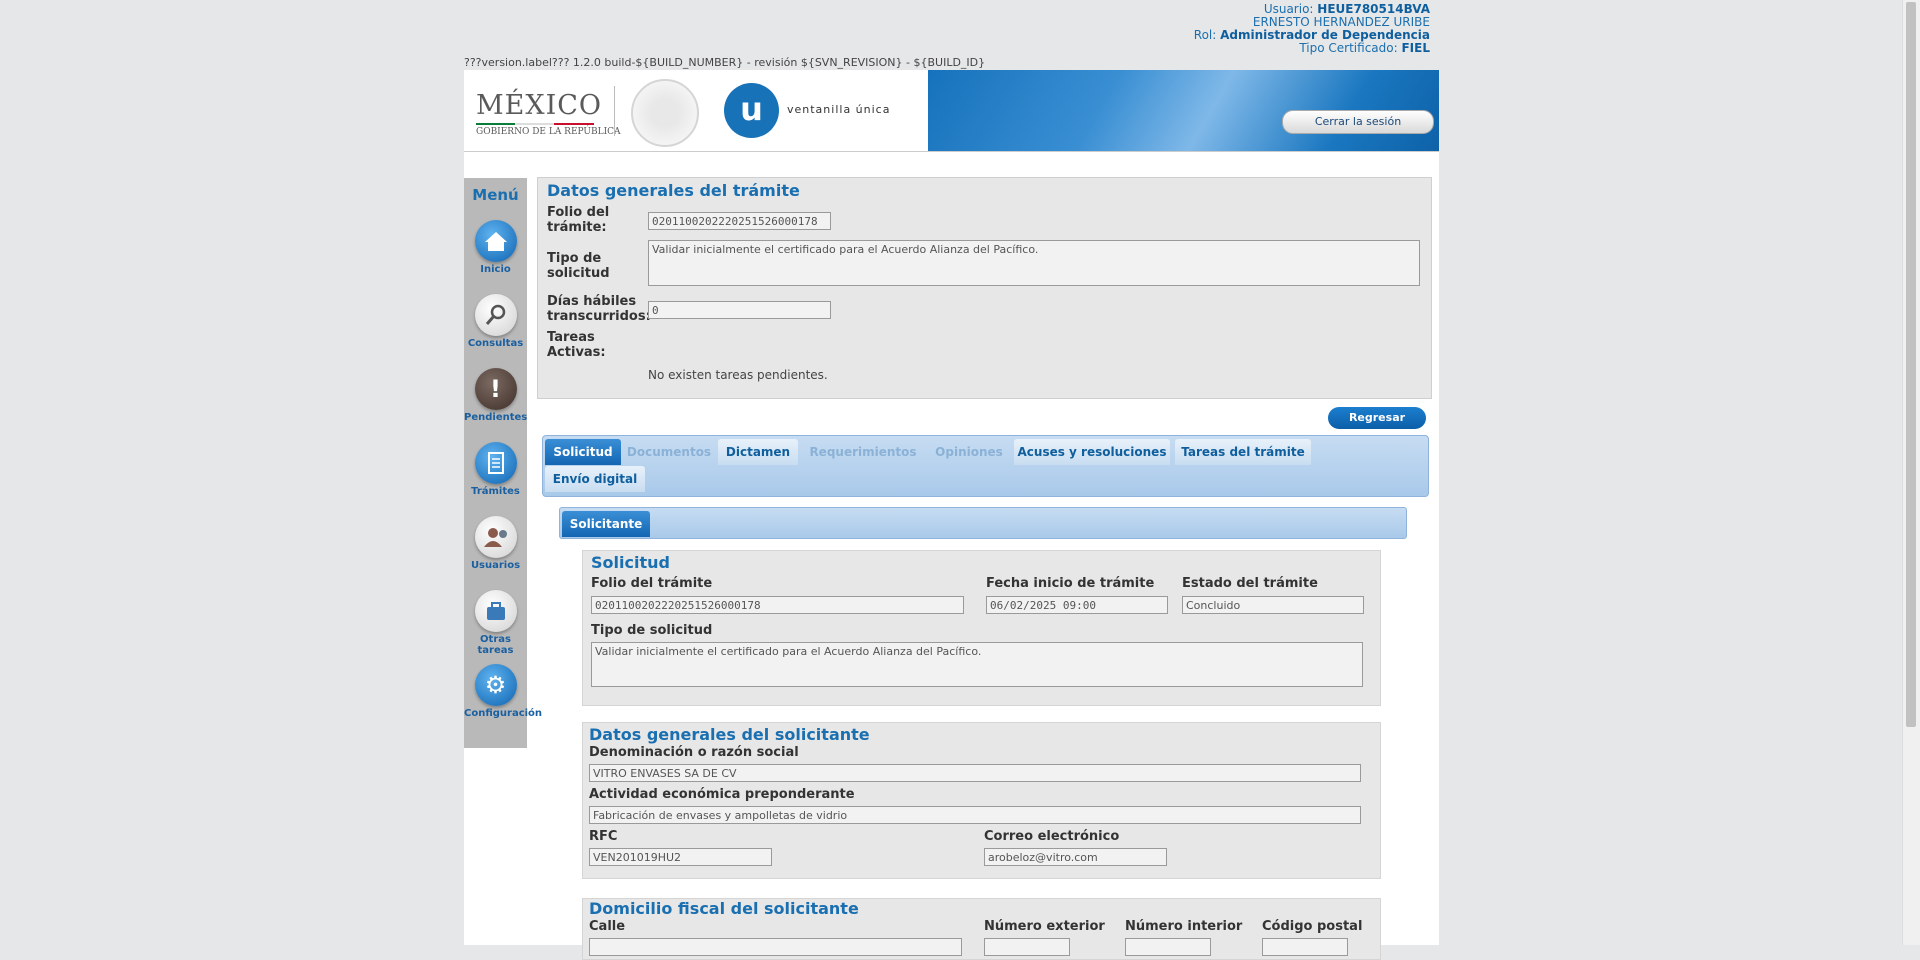 Image resolution: width=1920 pixels, height=960 pixels. Describe the element at coordinates (1288, 9) in the screenshot. I see `usuario-label: Usuario:` at that location.